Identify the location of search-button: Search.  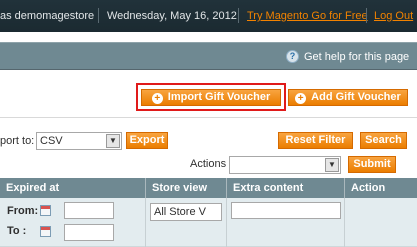
(383, 140).